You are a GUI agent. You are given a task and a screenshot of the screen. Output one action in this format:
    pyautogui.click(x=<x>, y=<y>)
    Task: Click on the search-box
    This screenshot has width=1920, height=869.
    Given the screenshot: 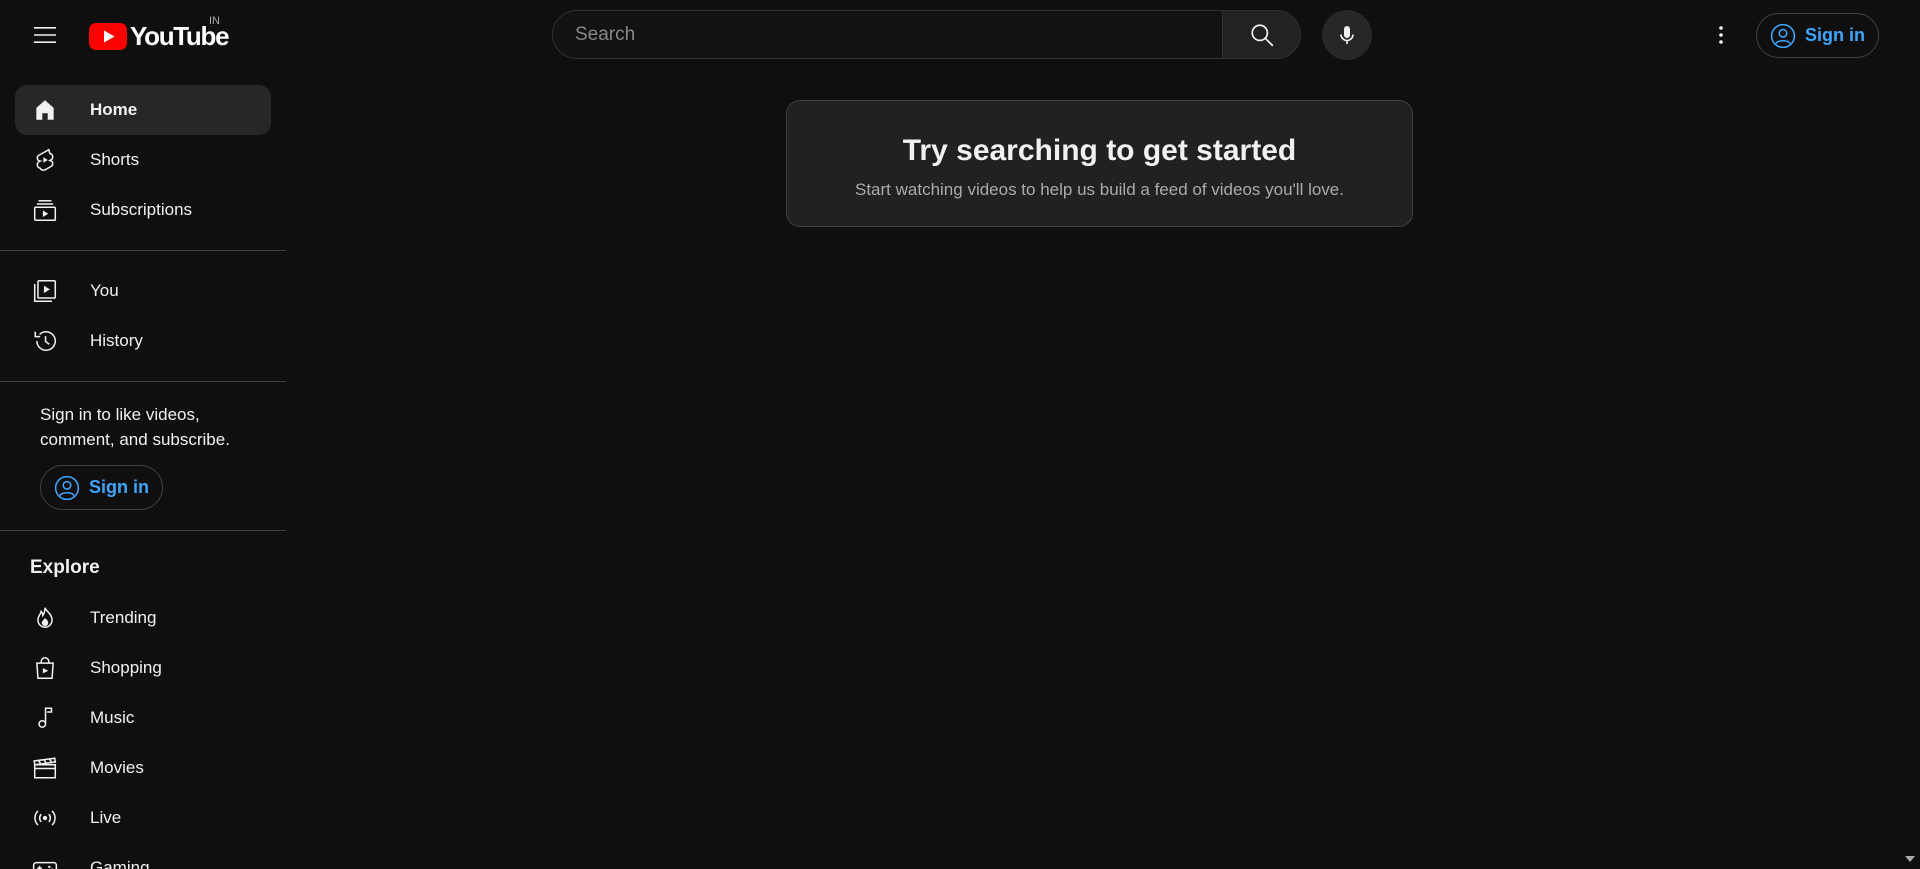 What is the action you would take?
    pyautogui.click(x=887, y=34)
    